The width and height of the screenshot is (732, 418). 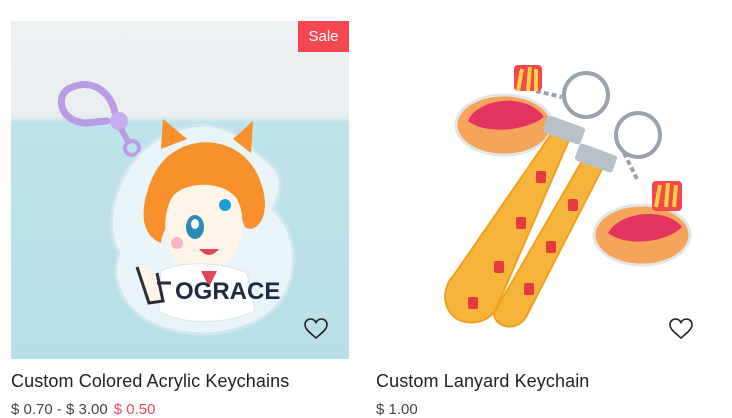 I want to click on regular-price: $ 1.00, so click(x=397, y=409).